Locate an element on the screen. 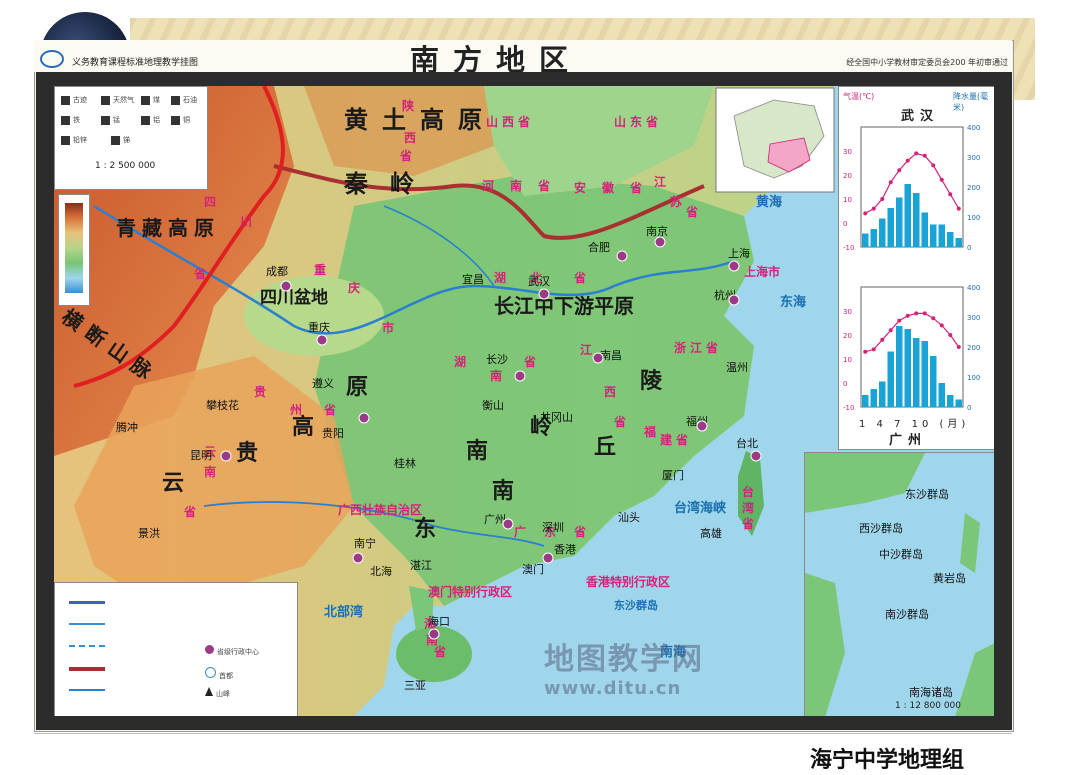  dot-changsha is located at coordinates (520, 376).